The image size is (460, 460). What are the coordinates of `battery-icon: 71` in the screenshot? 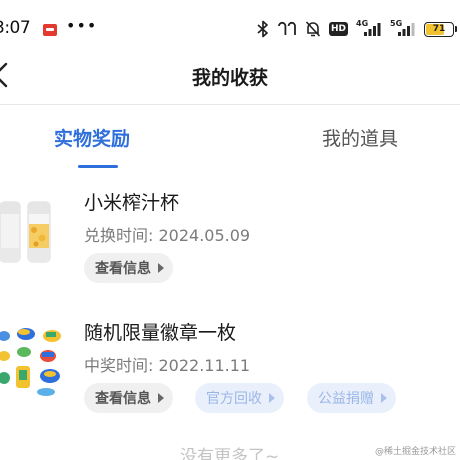 It's located at (440, 29).